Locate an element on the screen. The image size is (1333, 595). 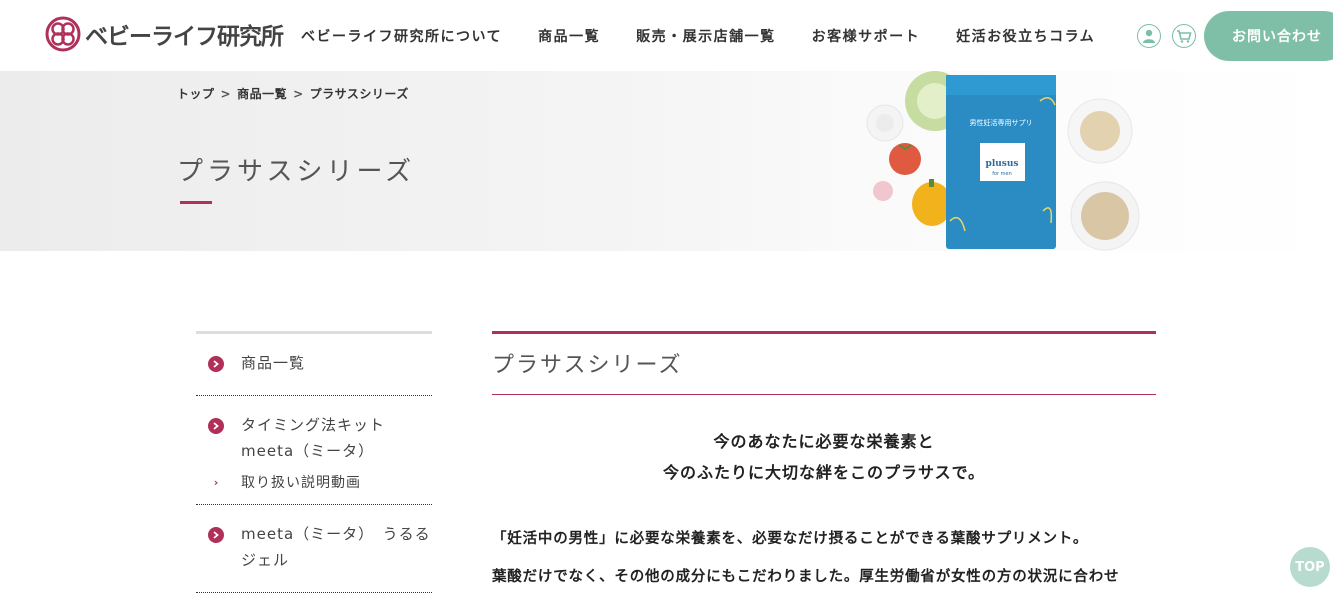
site-logo: ベビーライフ研究所 is located at coordinates (164, 34).